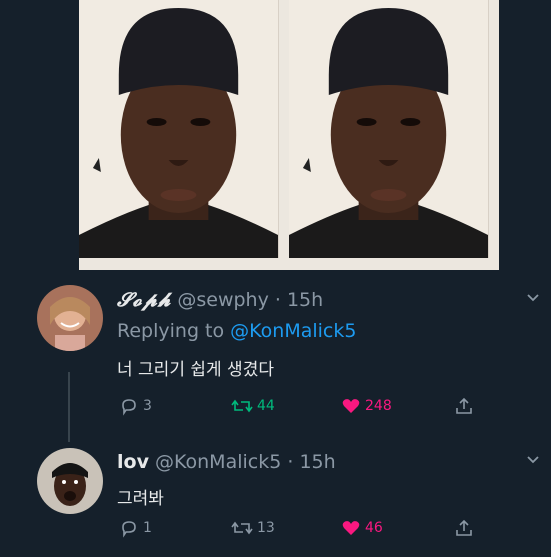 The width and height of the screenshot is (551, 557). I want to click on reply-button: 3, so click(135, 406).